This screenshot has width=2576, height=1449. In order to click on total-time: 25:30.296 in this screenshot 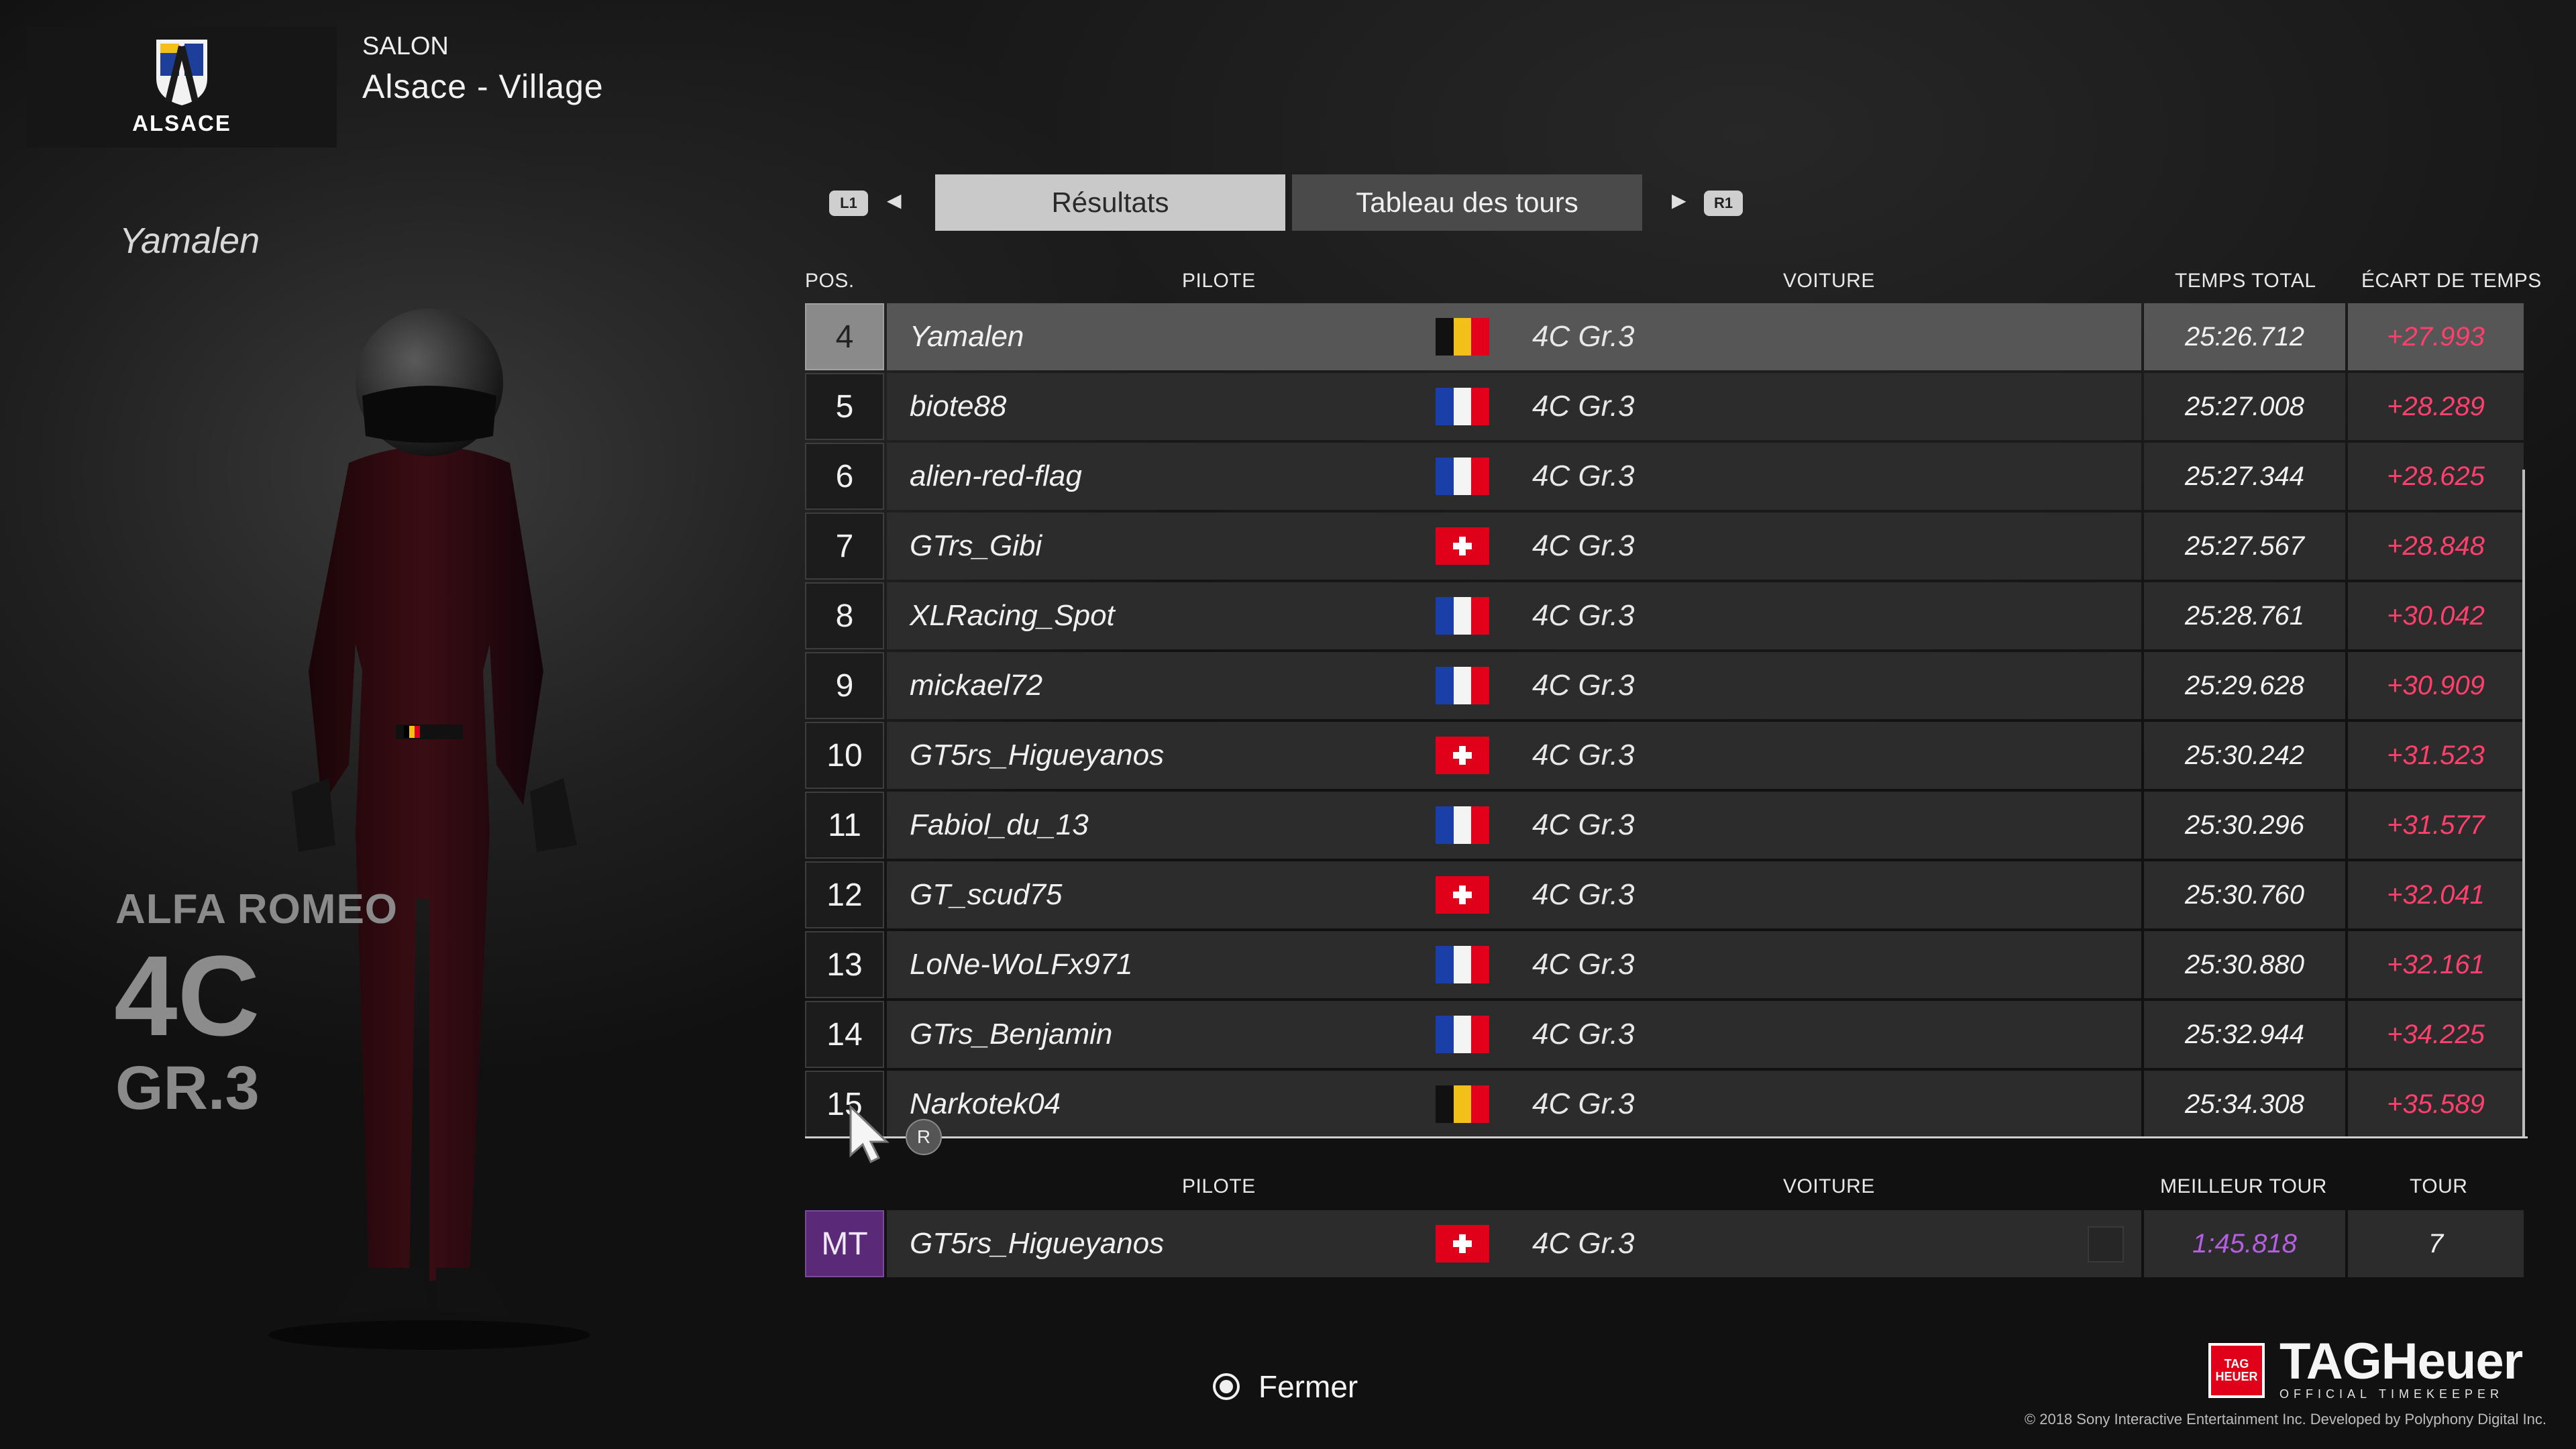, I will do `click(2244, 825)`.